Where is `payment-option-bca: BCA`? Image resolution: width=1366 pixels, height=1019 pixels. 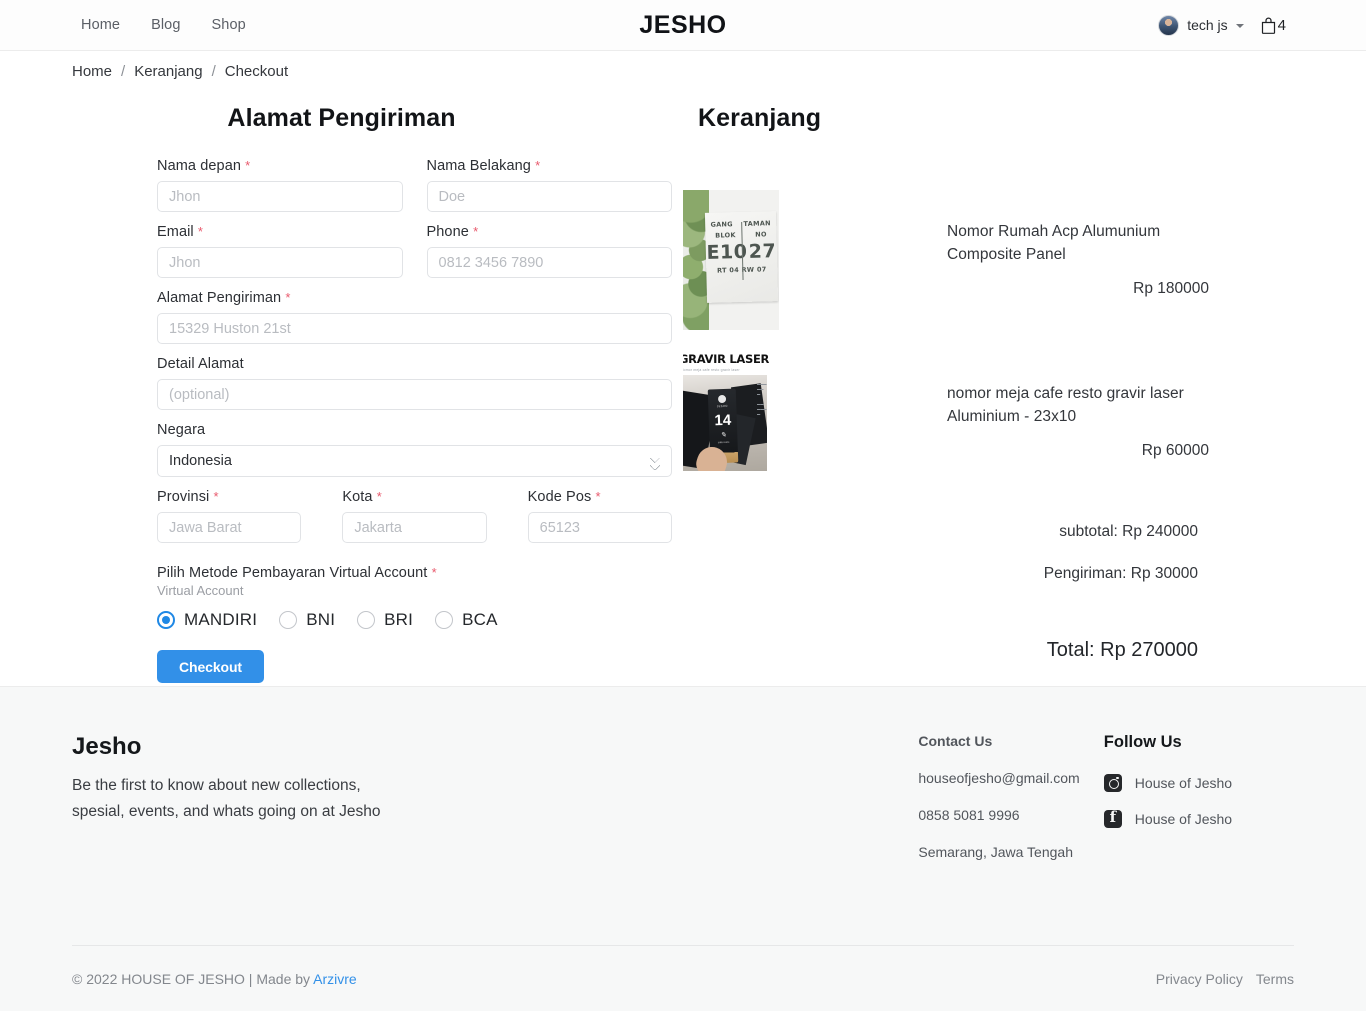
payment-option-bca: BCA is located at coordinates (466, 620).